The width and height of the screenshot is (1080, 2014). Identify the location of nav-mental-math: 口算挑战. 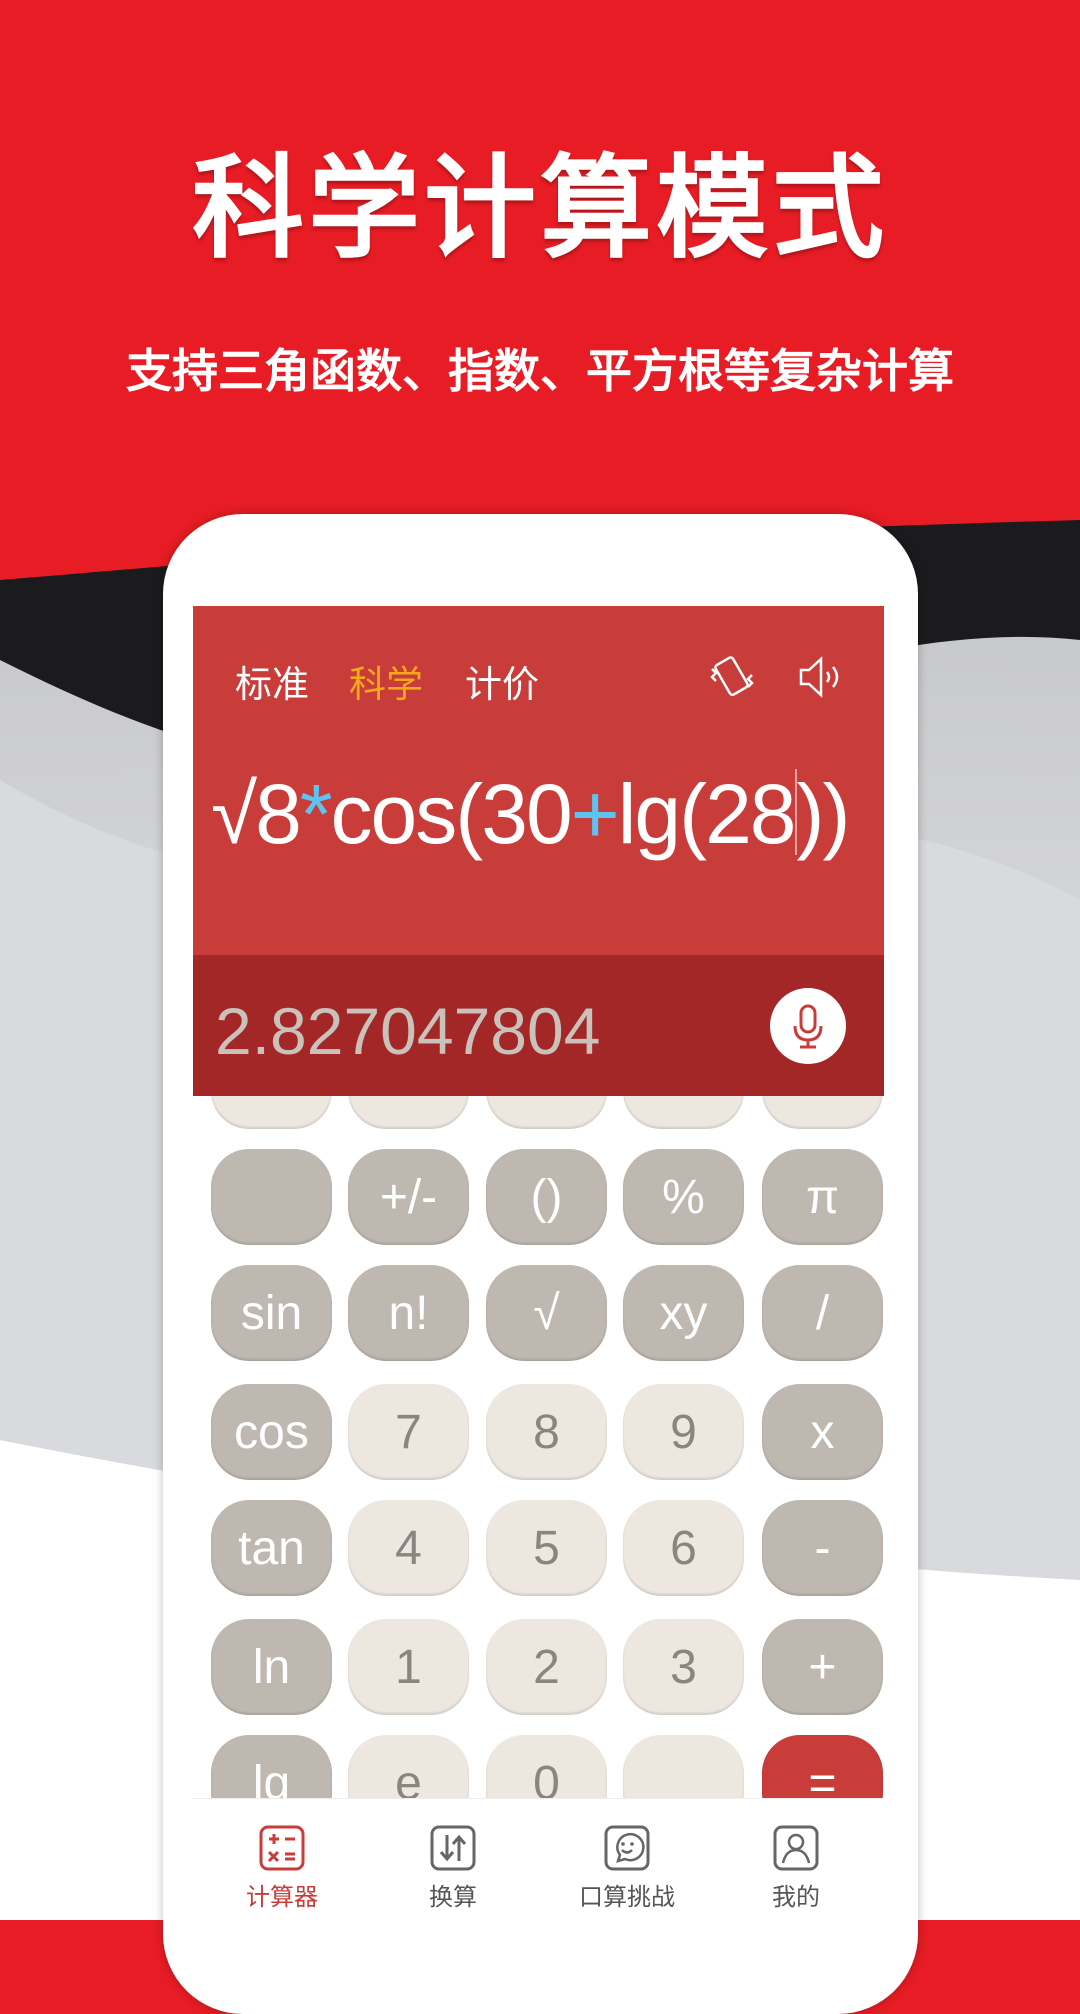
(627, 1859).